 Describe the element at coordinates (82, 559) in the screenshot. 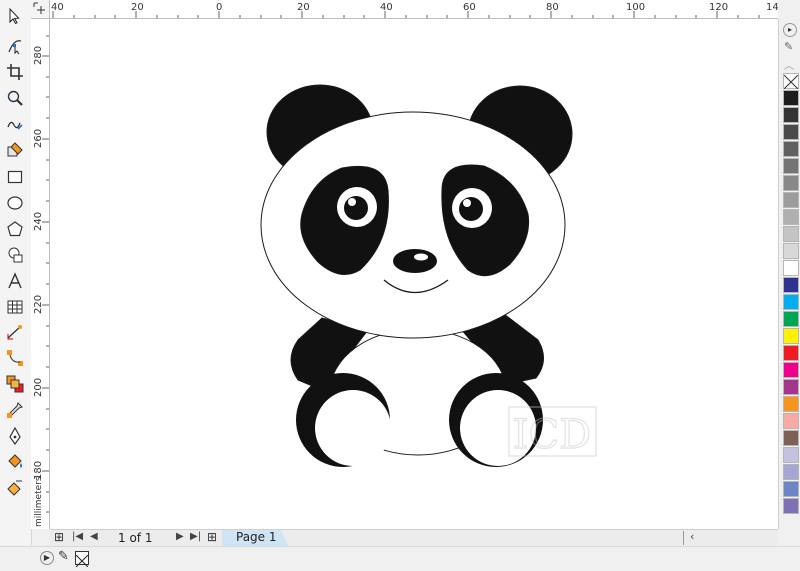

I see `fill-status-swatch` at that location.